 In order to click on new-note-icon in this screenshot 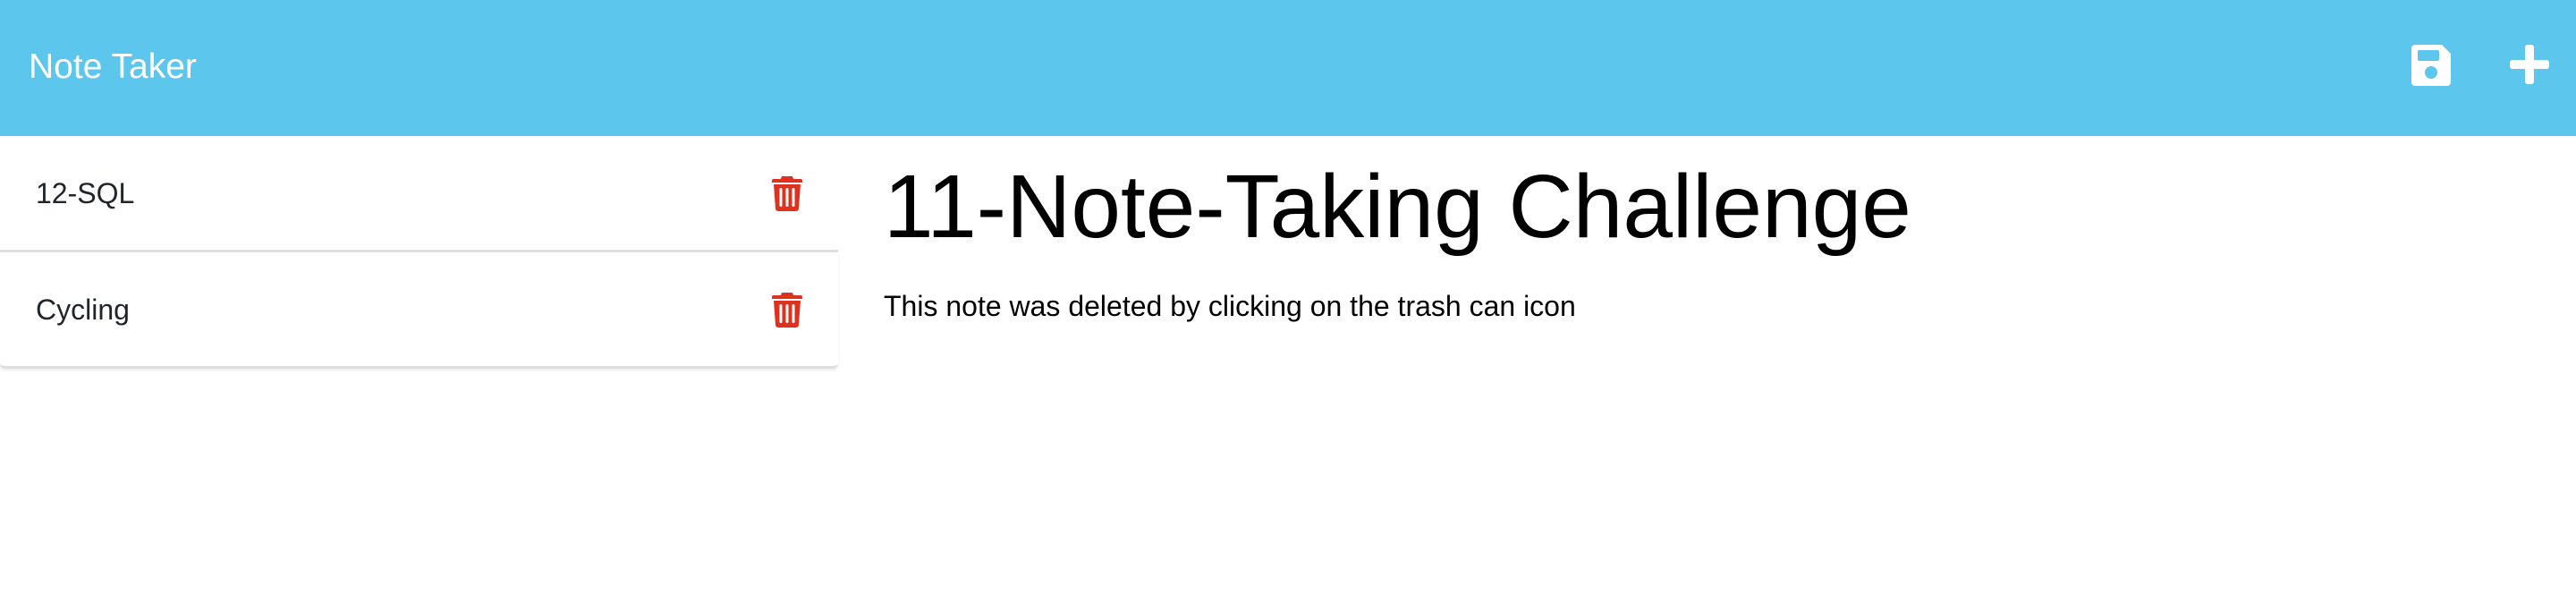, I will do `click(2529, 64)`.